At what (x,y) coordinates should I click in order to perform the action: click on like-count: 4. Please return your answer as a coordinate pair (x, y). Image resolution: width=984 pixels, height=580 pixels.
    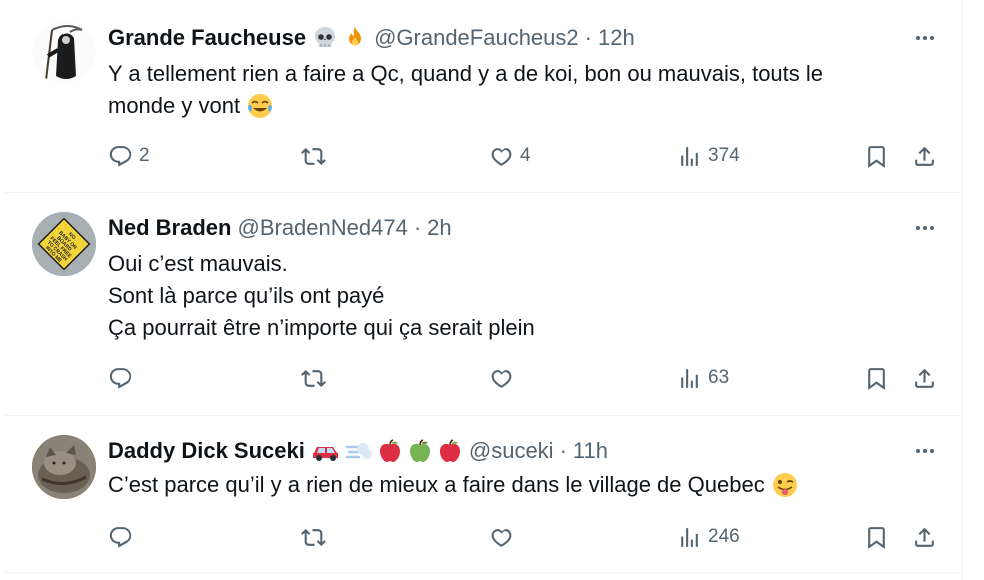
    Looking at the image, I should click on (525, 155).